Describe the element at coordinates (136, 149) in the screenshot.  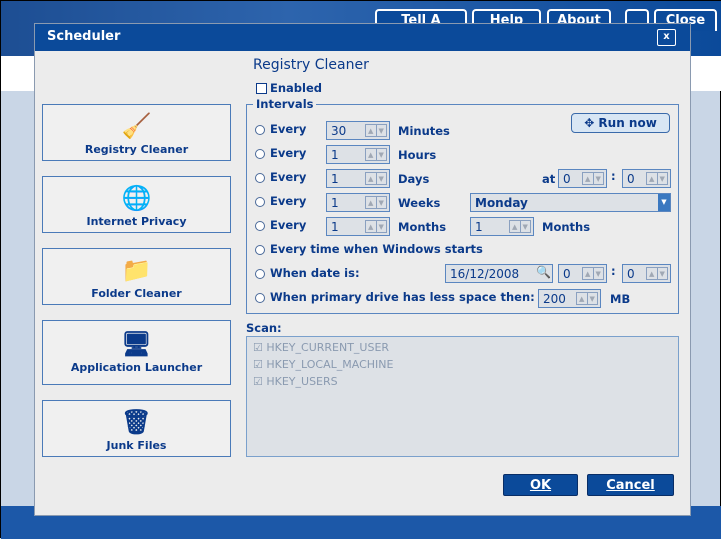
I see `sidebar-item-label: Registry Cleaner` at that location.